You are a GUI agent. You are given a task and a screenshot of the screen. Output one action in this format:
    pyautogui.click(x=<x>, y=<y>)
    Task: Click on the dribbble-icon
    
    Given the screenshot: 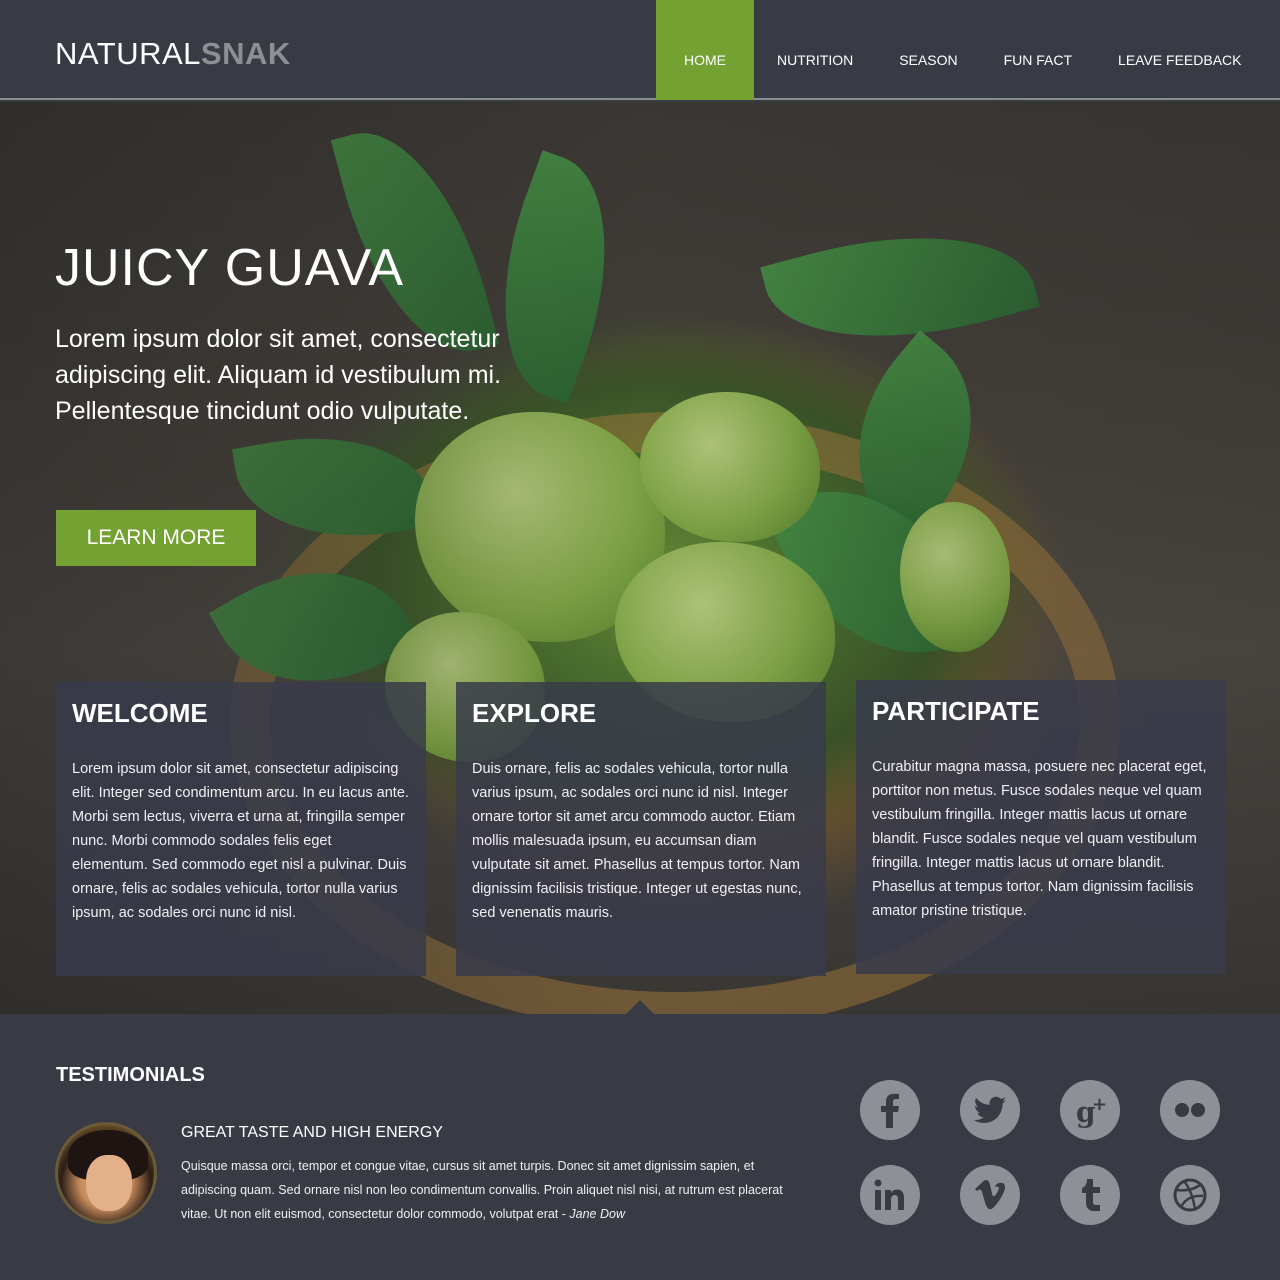 What is the action you would take?
    pyautogui.click(x=1190, y=1195)
    